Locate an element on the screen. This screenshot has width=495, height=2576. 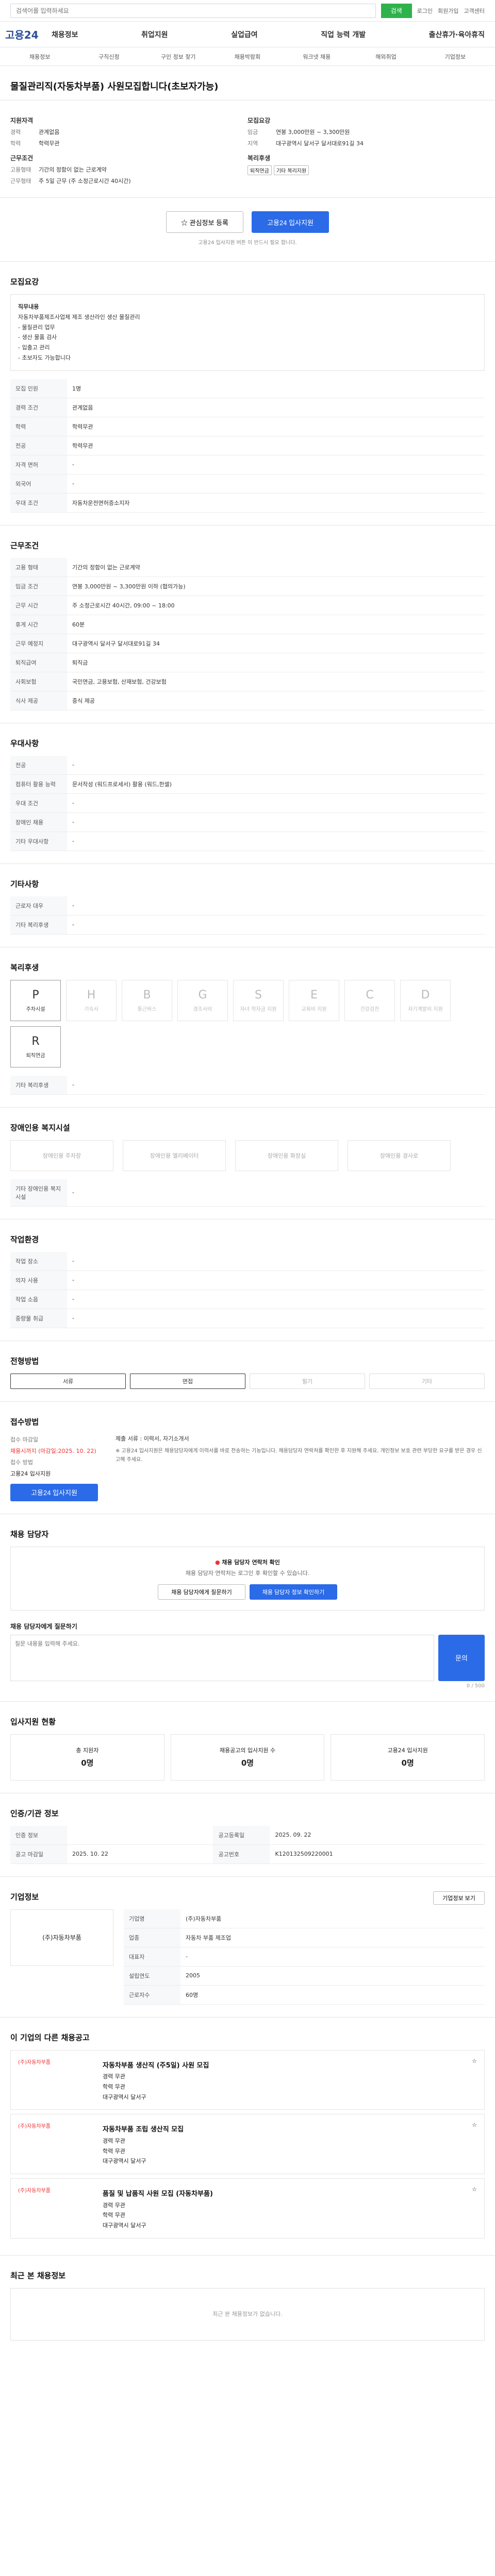
nav-item-benefit: 실업급여 is located at coordinates (244, 35).